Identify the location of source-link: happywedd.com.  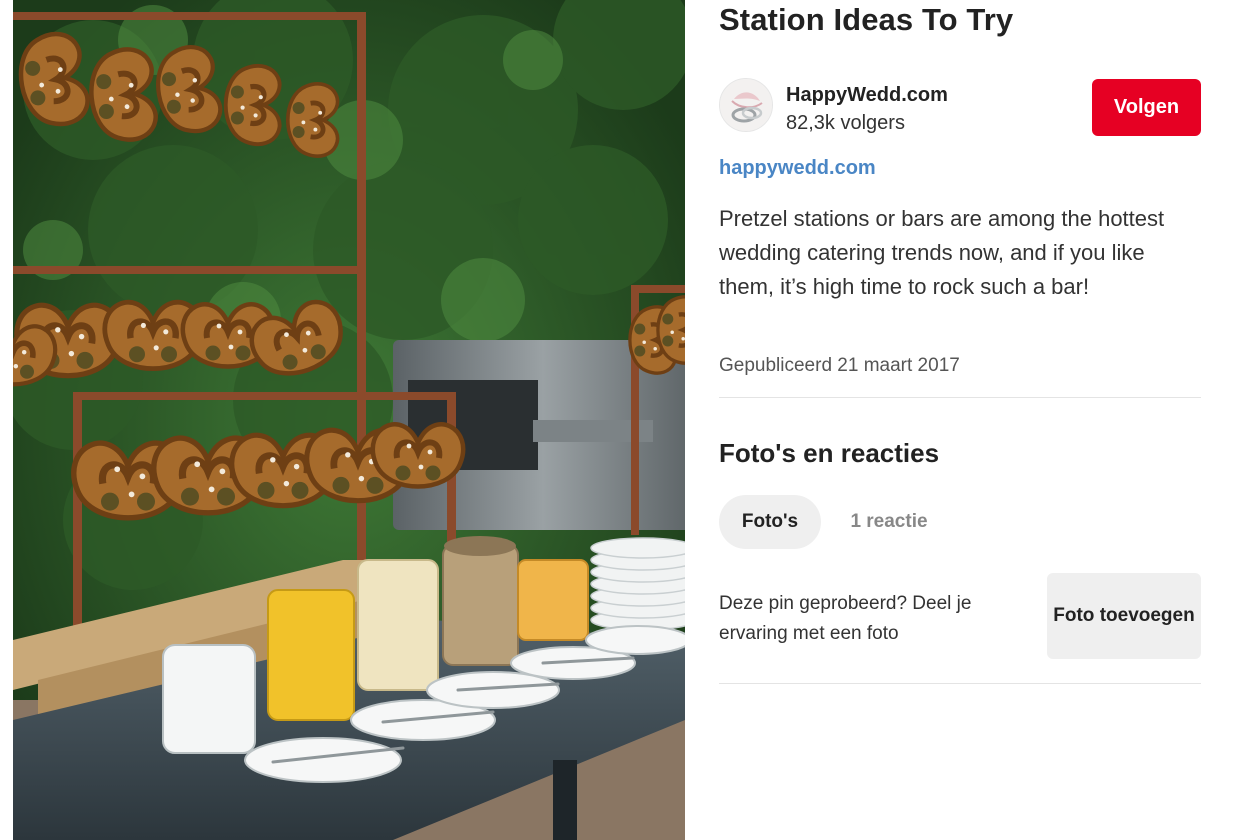
(797, 168).